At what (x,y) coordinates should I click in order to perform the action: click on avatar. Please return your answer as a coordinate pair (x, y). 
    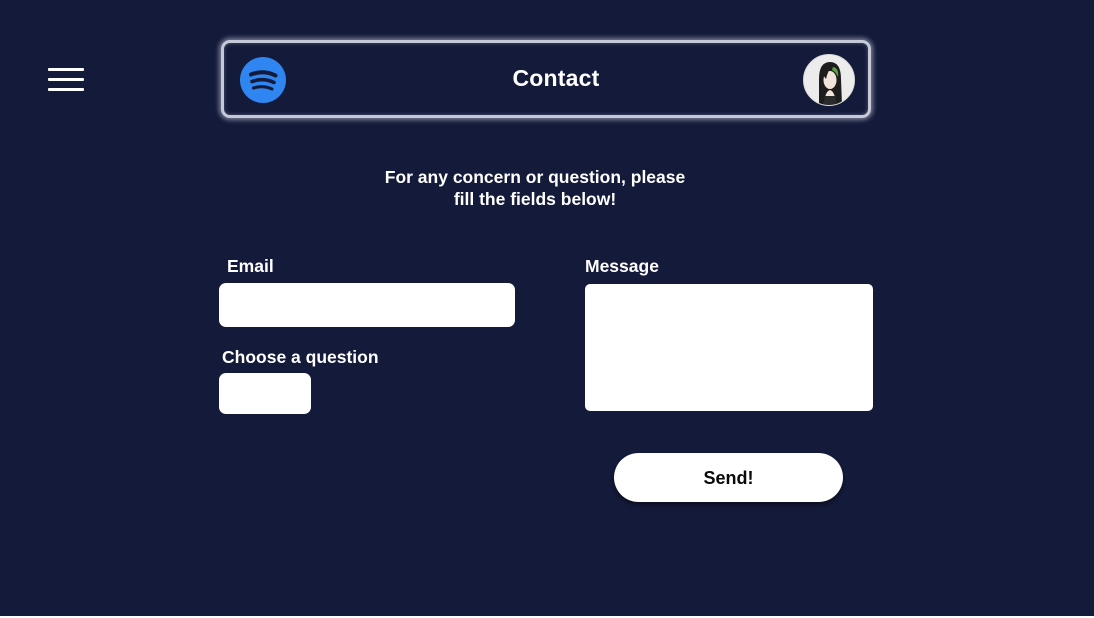
    Looking at the image, I should click on (829, 80).